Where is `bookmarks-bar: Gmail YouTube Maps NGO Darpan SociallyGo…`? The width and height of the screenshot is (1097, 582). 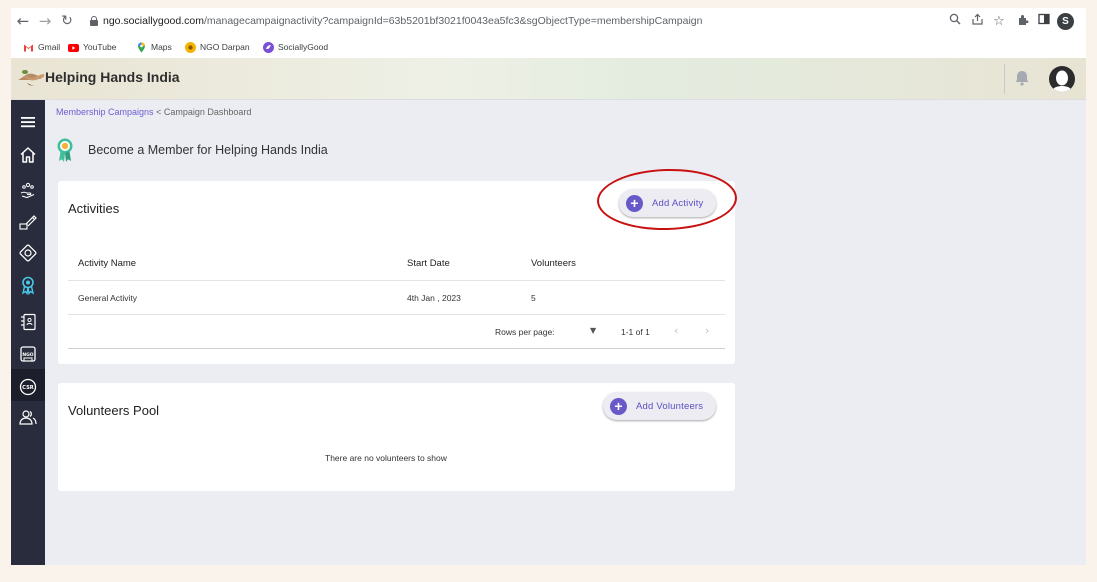
bookmarks-bar: Gmail YouTube Maps NGO Darpan SociallyGo… is located at coordinates (548, 47).